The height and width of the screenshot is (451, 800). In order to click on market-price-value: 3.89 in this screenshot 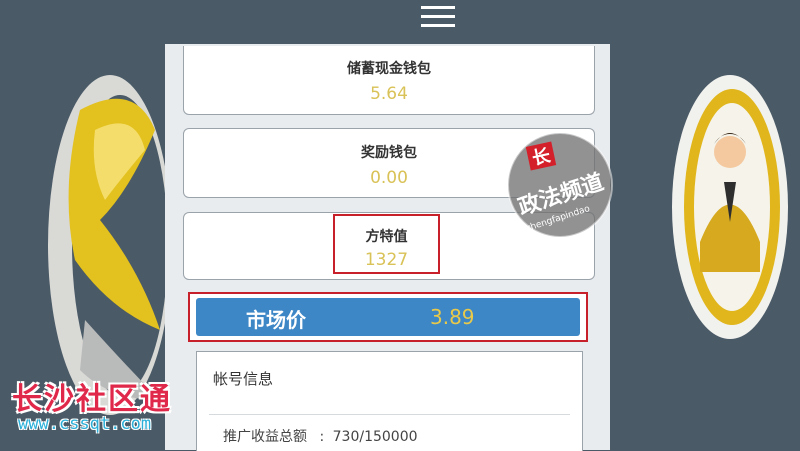, I will do `click(452, 317)`.